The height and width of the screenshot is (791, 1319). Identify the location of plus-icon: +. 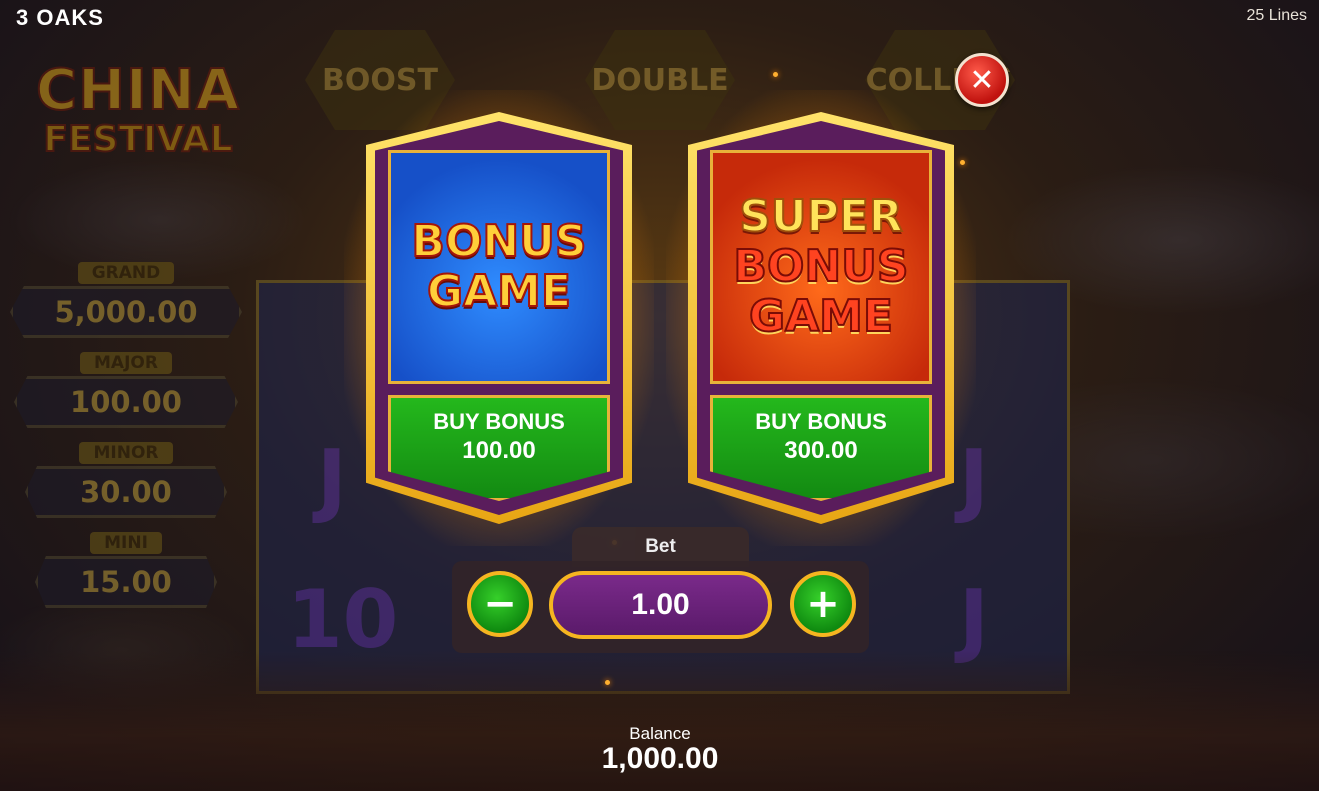
(823, 604).